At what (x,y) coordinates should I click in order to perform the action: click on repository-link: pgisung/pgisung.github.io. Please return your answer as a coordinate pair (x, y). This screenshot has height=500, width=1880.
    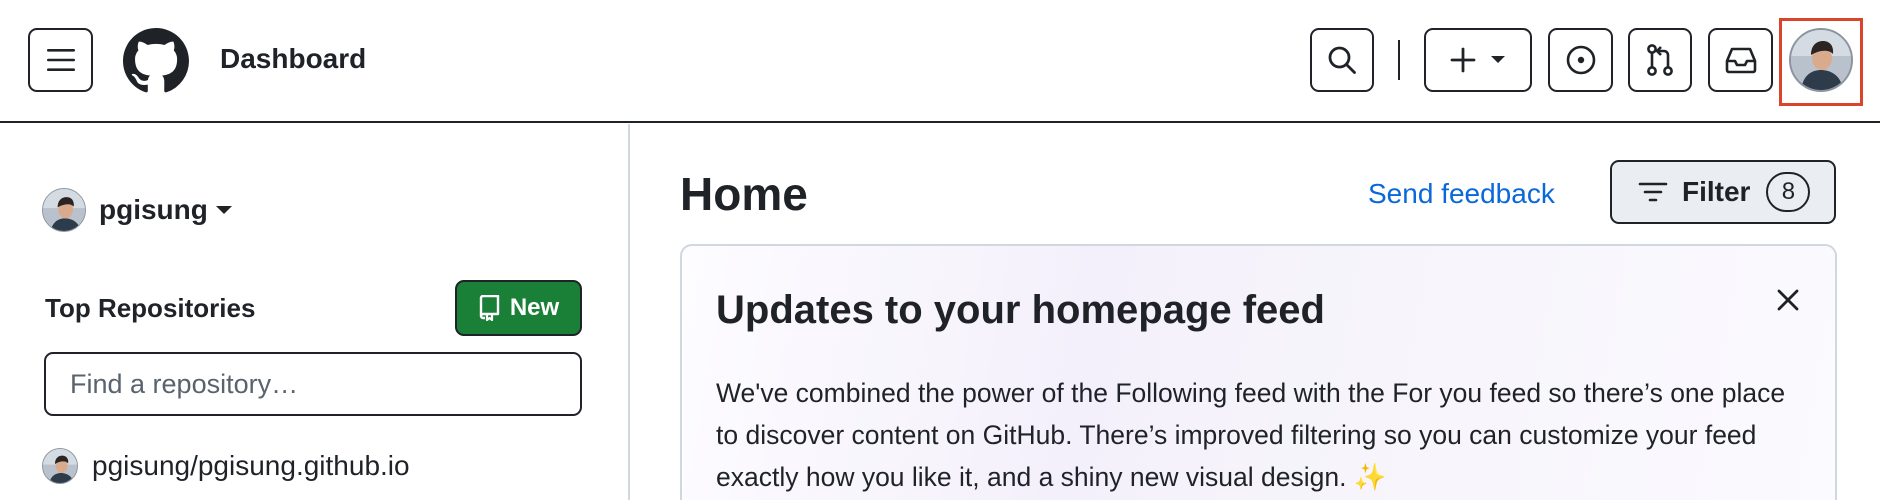
    Looking at the image, I should click on (251, 466).